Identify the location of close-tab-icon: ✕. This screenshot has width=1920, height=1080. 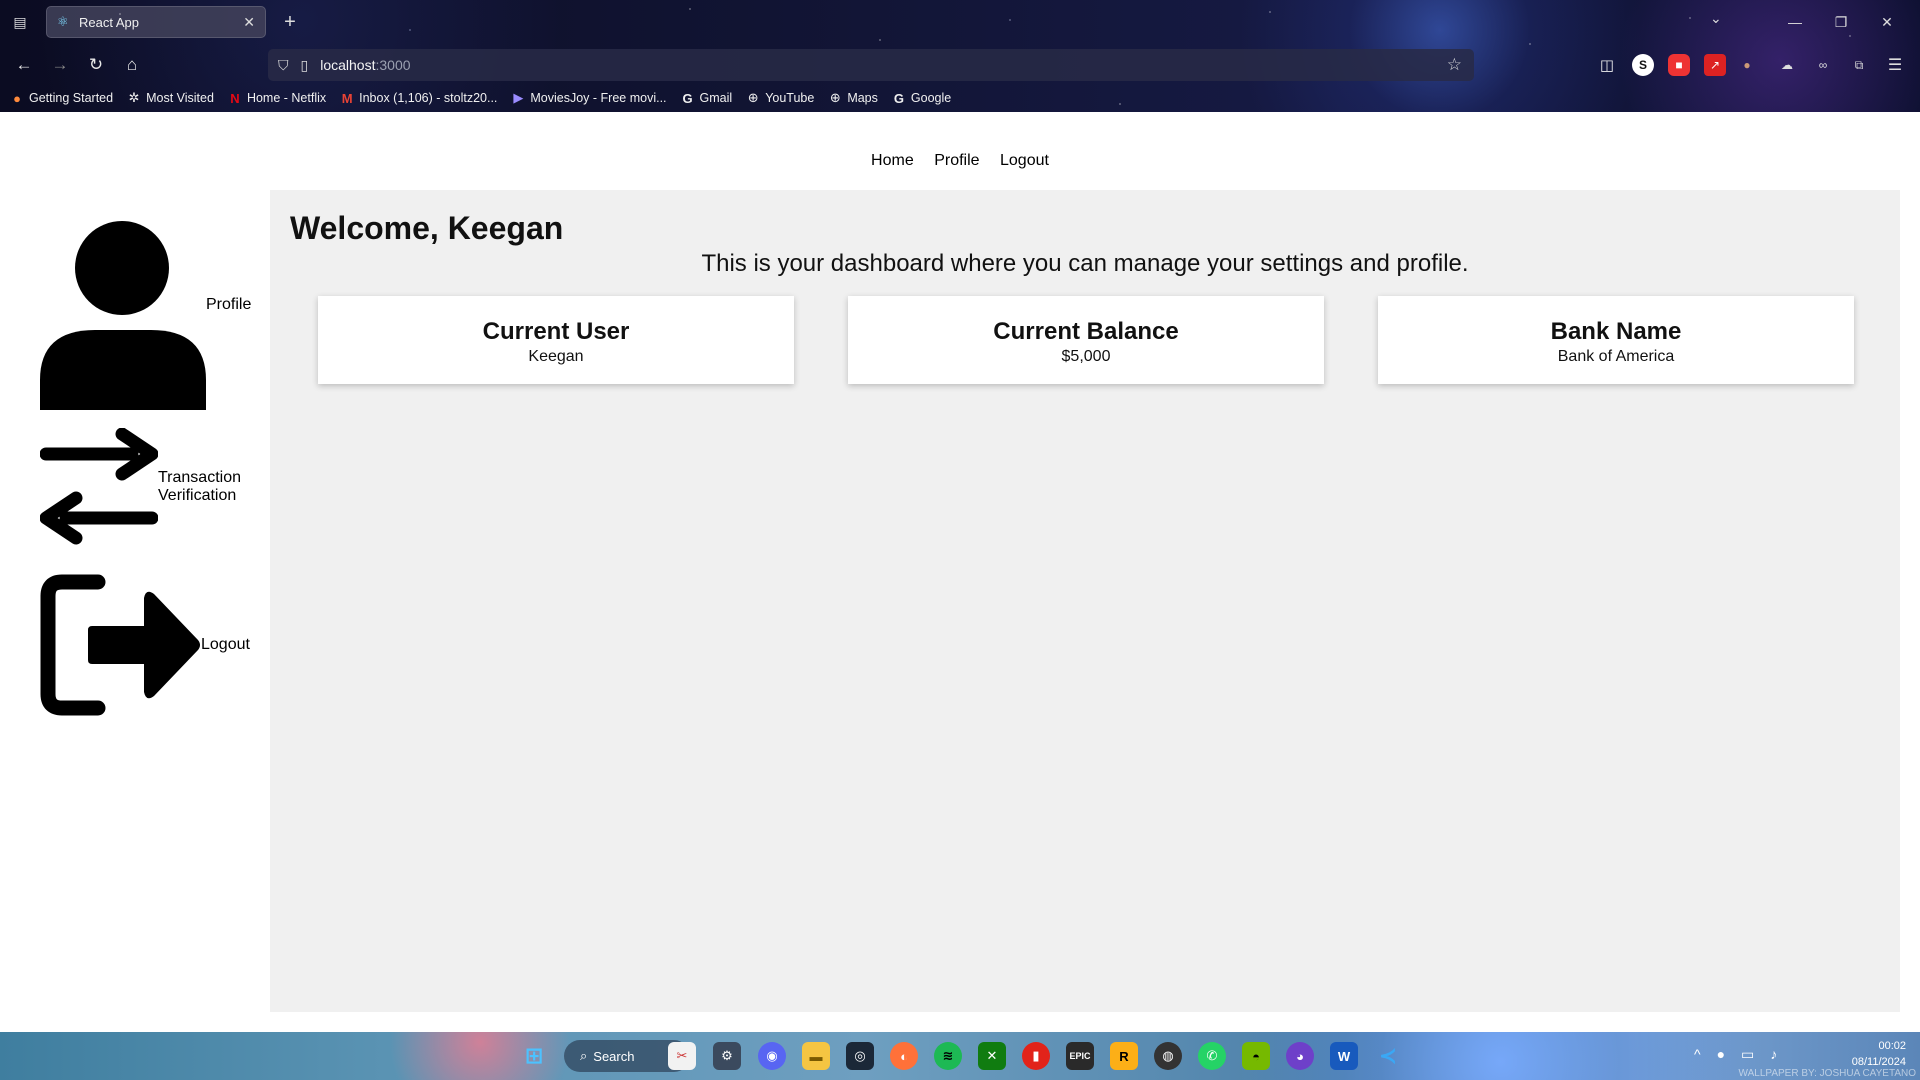
(249, 22).